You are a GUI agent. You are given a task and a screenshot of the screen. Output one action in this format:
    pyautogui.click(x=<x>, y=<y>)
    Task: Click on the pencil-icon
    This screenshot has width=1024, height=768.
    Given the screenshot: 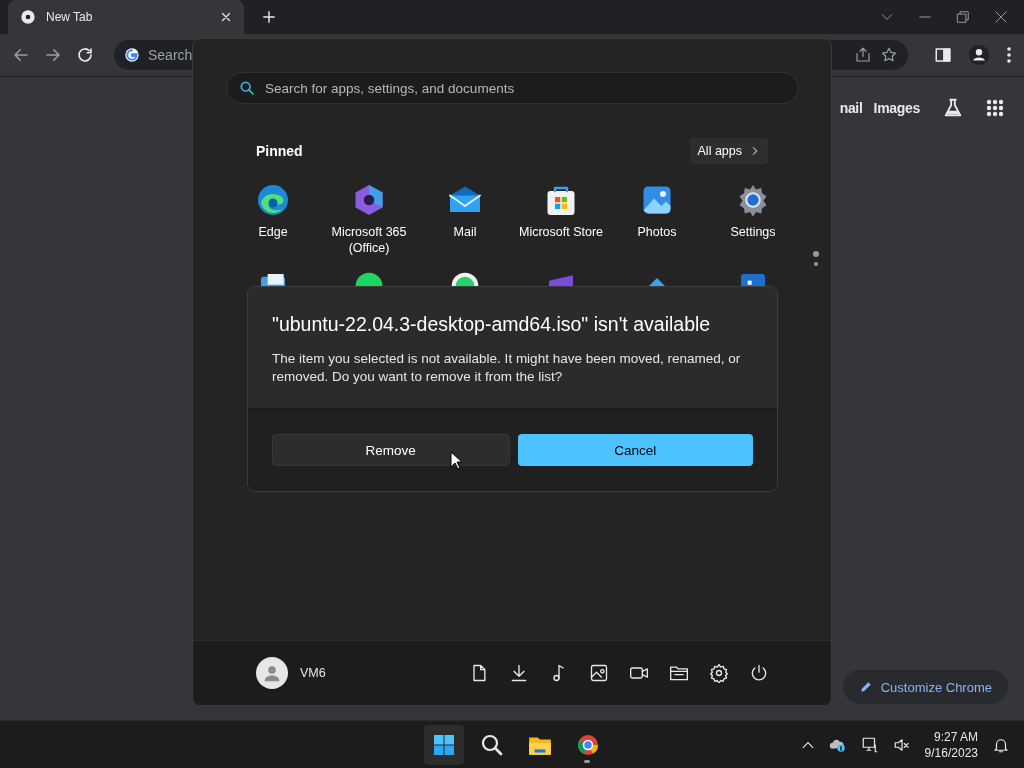 What is the action you would take?
    pyautogui.click(x=865, y=687)
    